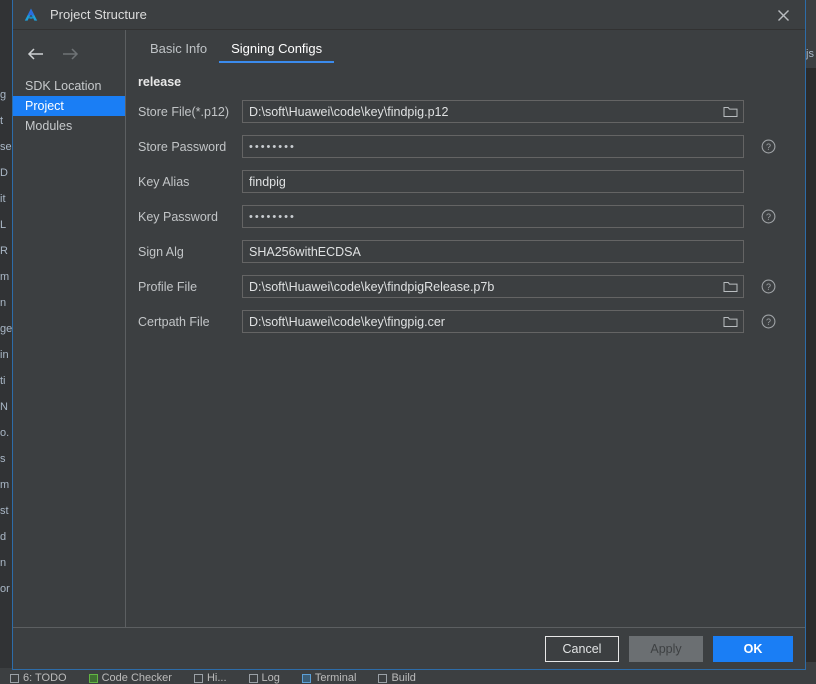 Image resolution: width=816 pixels, height=684 pixels. Describe the element at coordinates (179, 48) in the screenshot. I see `tab-label: Basic Info` at that location.